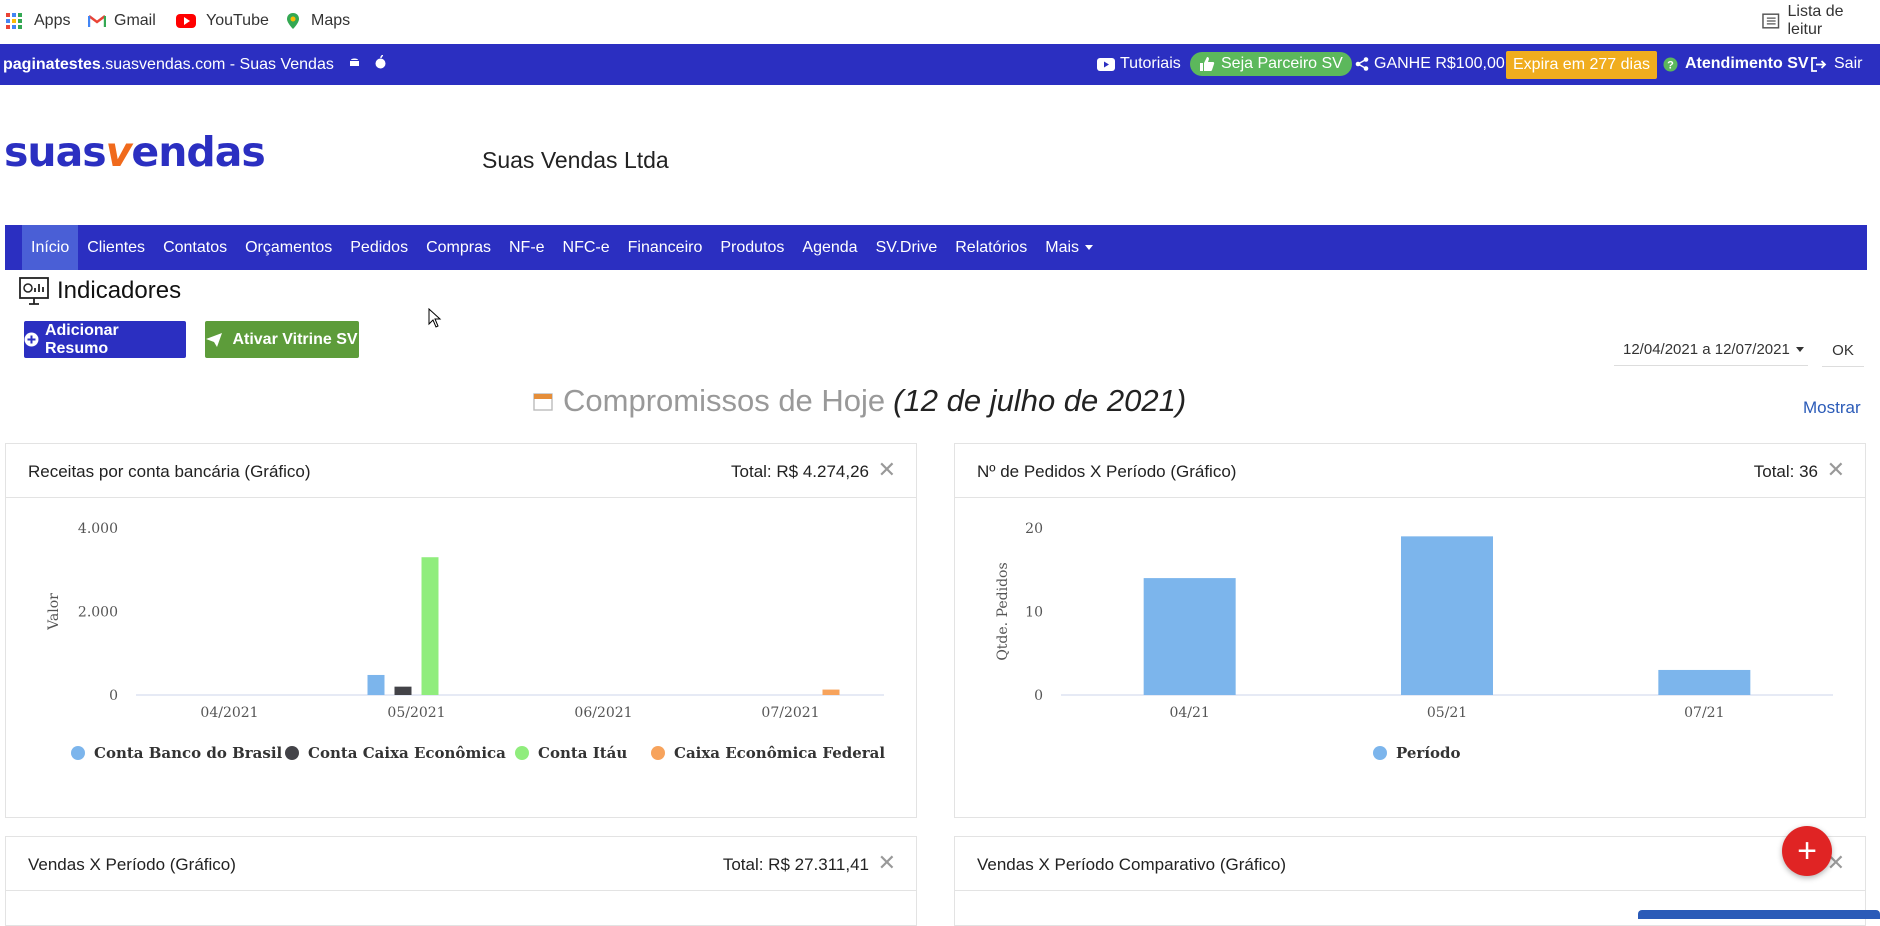 This screenshot has height=926, width=1880. I want to click on android-icon, so click(356, 64).